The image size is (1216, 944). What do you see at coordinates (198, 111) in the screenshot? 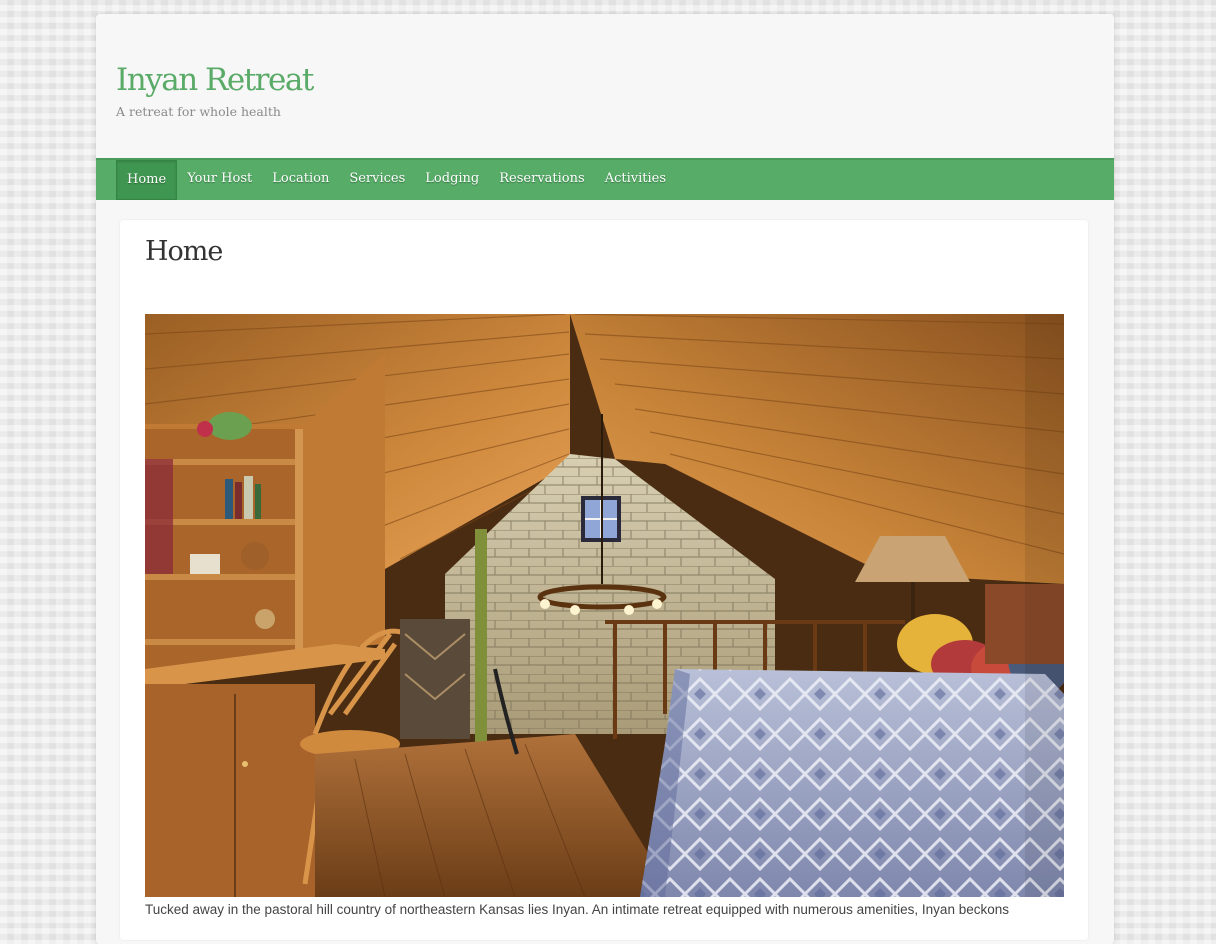
I see `site-tagline: A retreat for whole health` at bounding box center [198, 111].